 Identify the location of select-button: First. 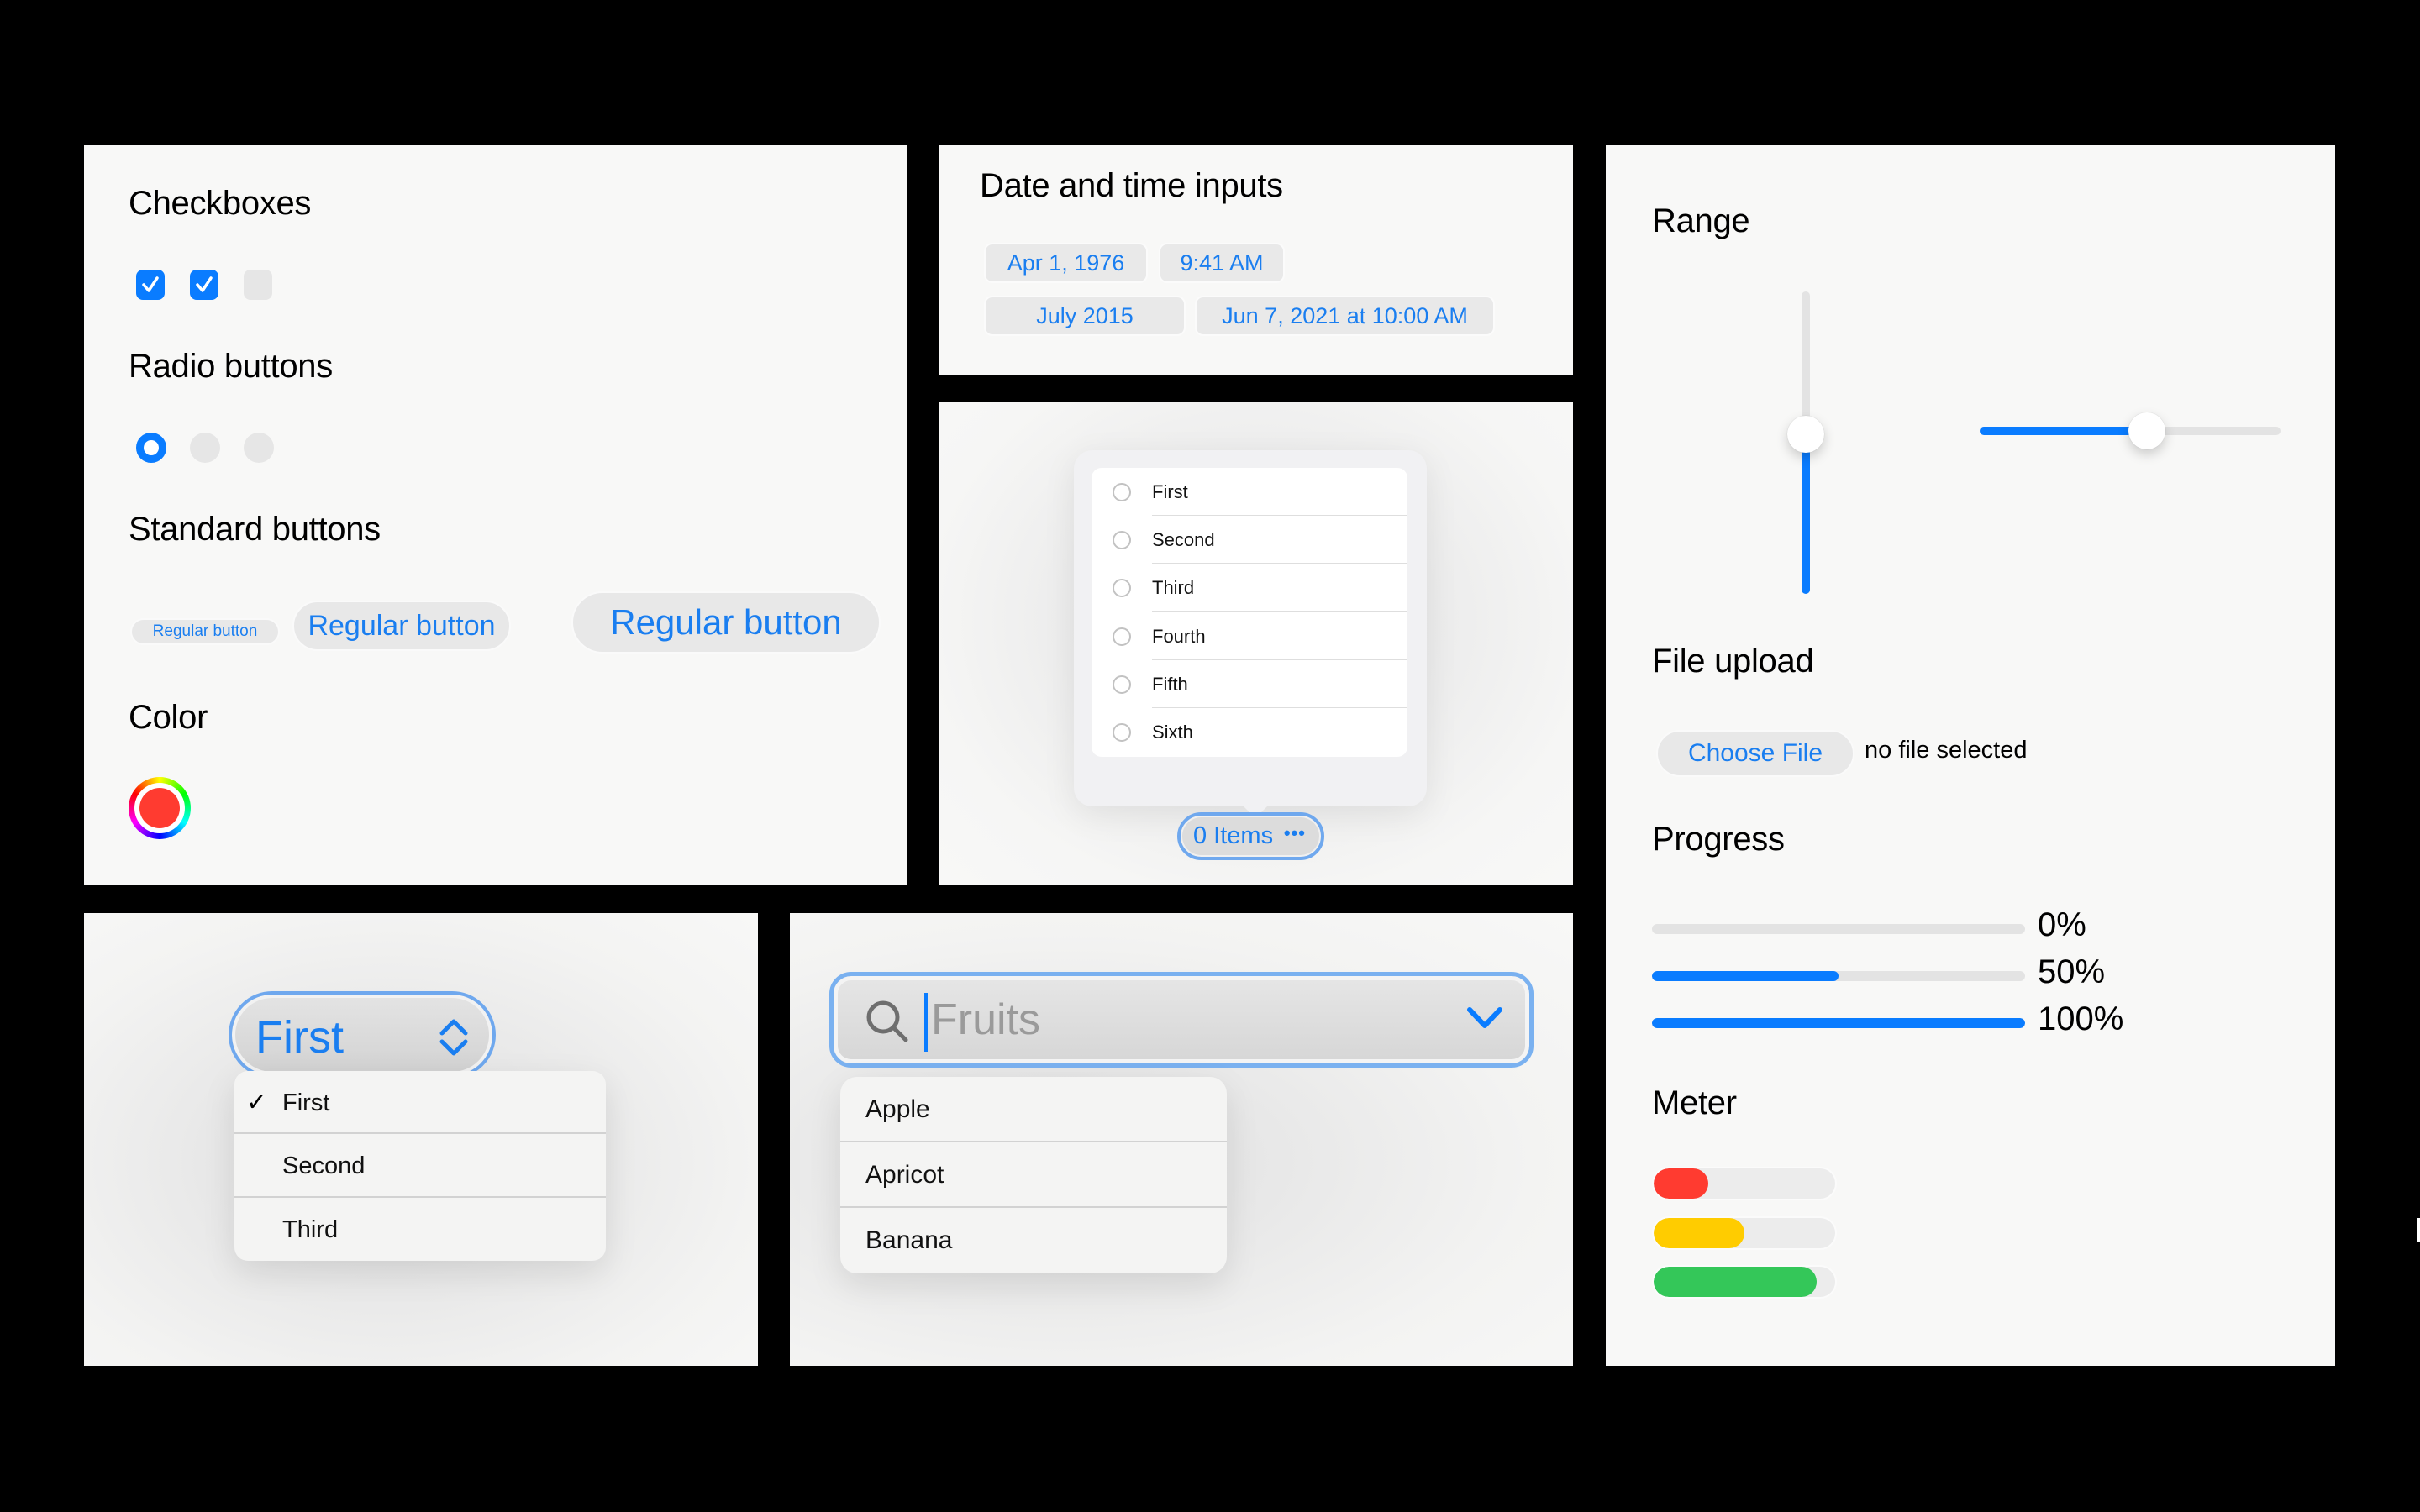
(362, 1035).